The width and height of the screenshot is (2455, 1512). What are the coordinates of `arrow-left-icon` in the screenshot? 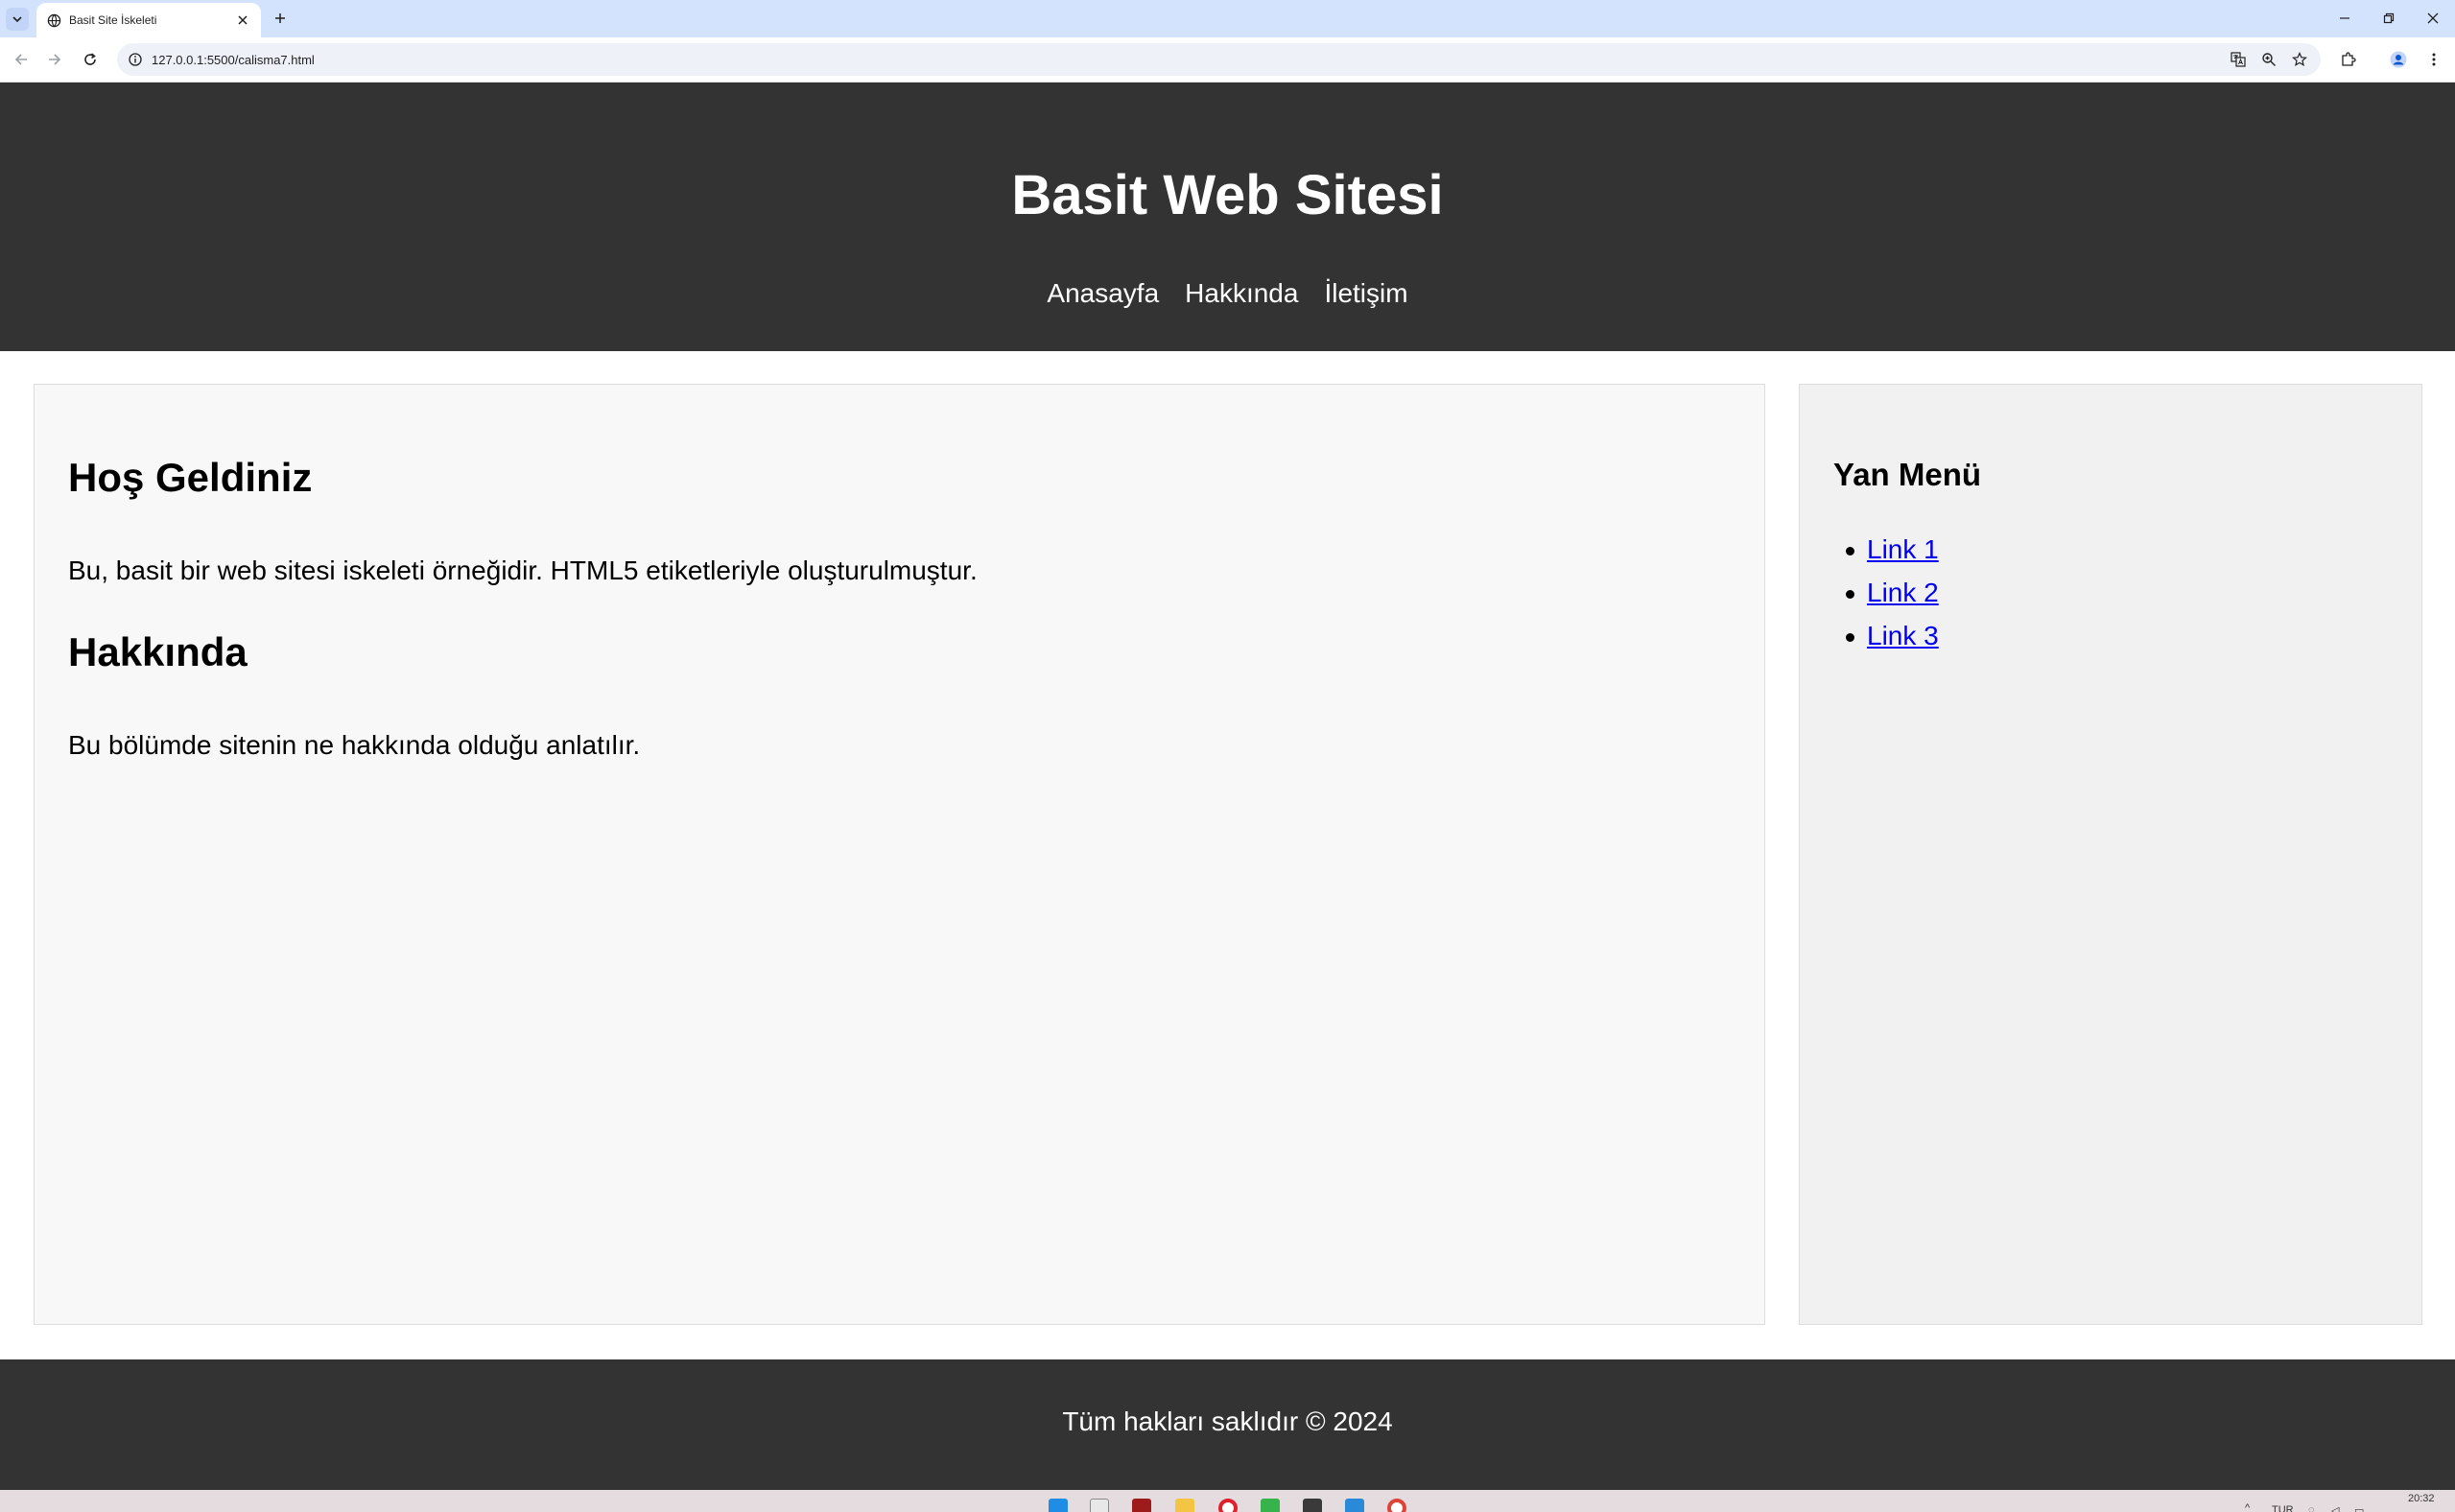 It's located at (21, 59).